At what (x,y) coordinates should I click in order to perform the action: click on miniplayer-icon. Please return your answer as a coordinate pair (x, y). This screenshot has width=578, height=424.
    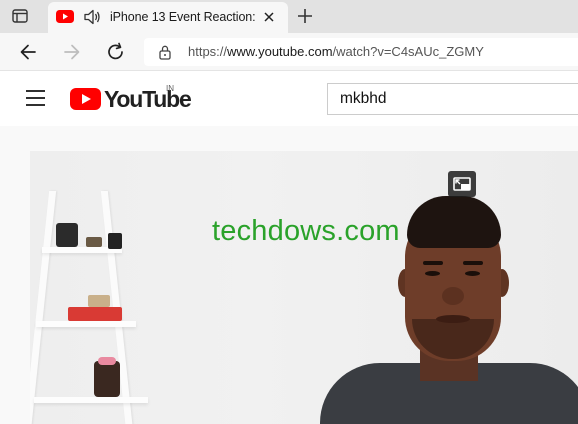
    Looking at the image, I should click on (462, 184).